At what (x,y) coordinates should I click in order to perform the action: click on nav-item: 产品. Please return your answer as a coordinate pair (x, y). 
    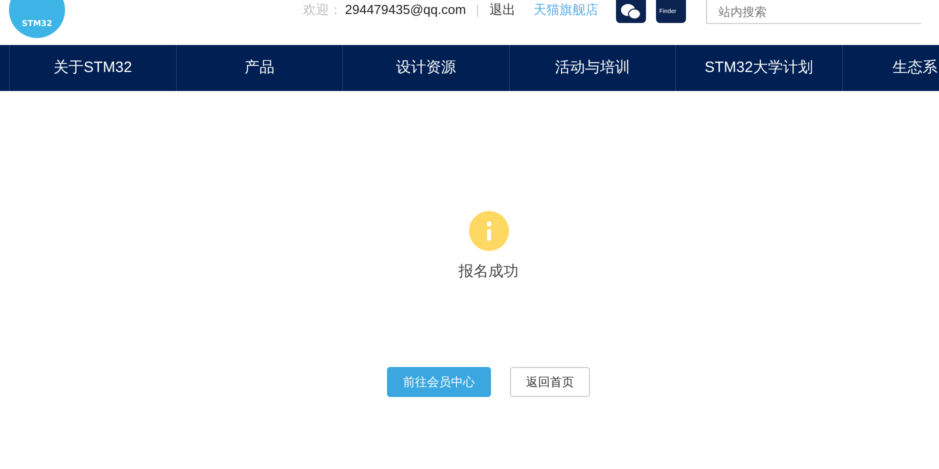
    Looking at the image, I should click on (259, 68).